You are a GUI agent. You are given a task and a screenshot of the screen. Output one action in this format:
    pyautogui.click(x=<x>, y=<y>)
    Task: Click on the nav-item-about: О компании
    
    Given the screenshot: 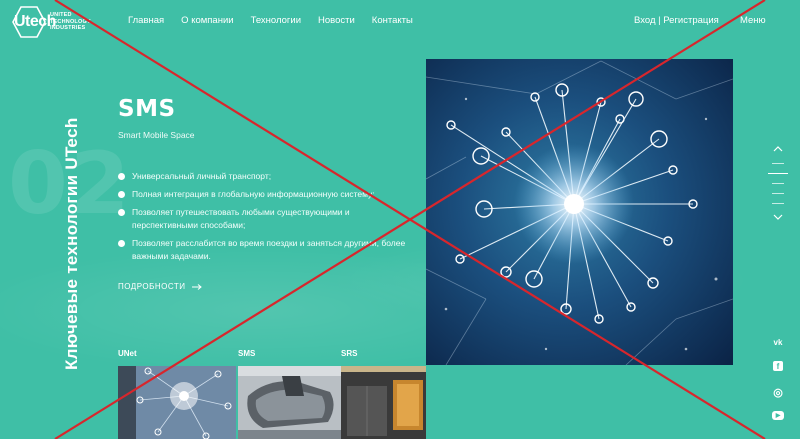 What is the action you would take?
    pyautogui.click(x=207, y=20)
    